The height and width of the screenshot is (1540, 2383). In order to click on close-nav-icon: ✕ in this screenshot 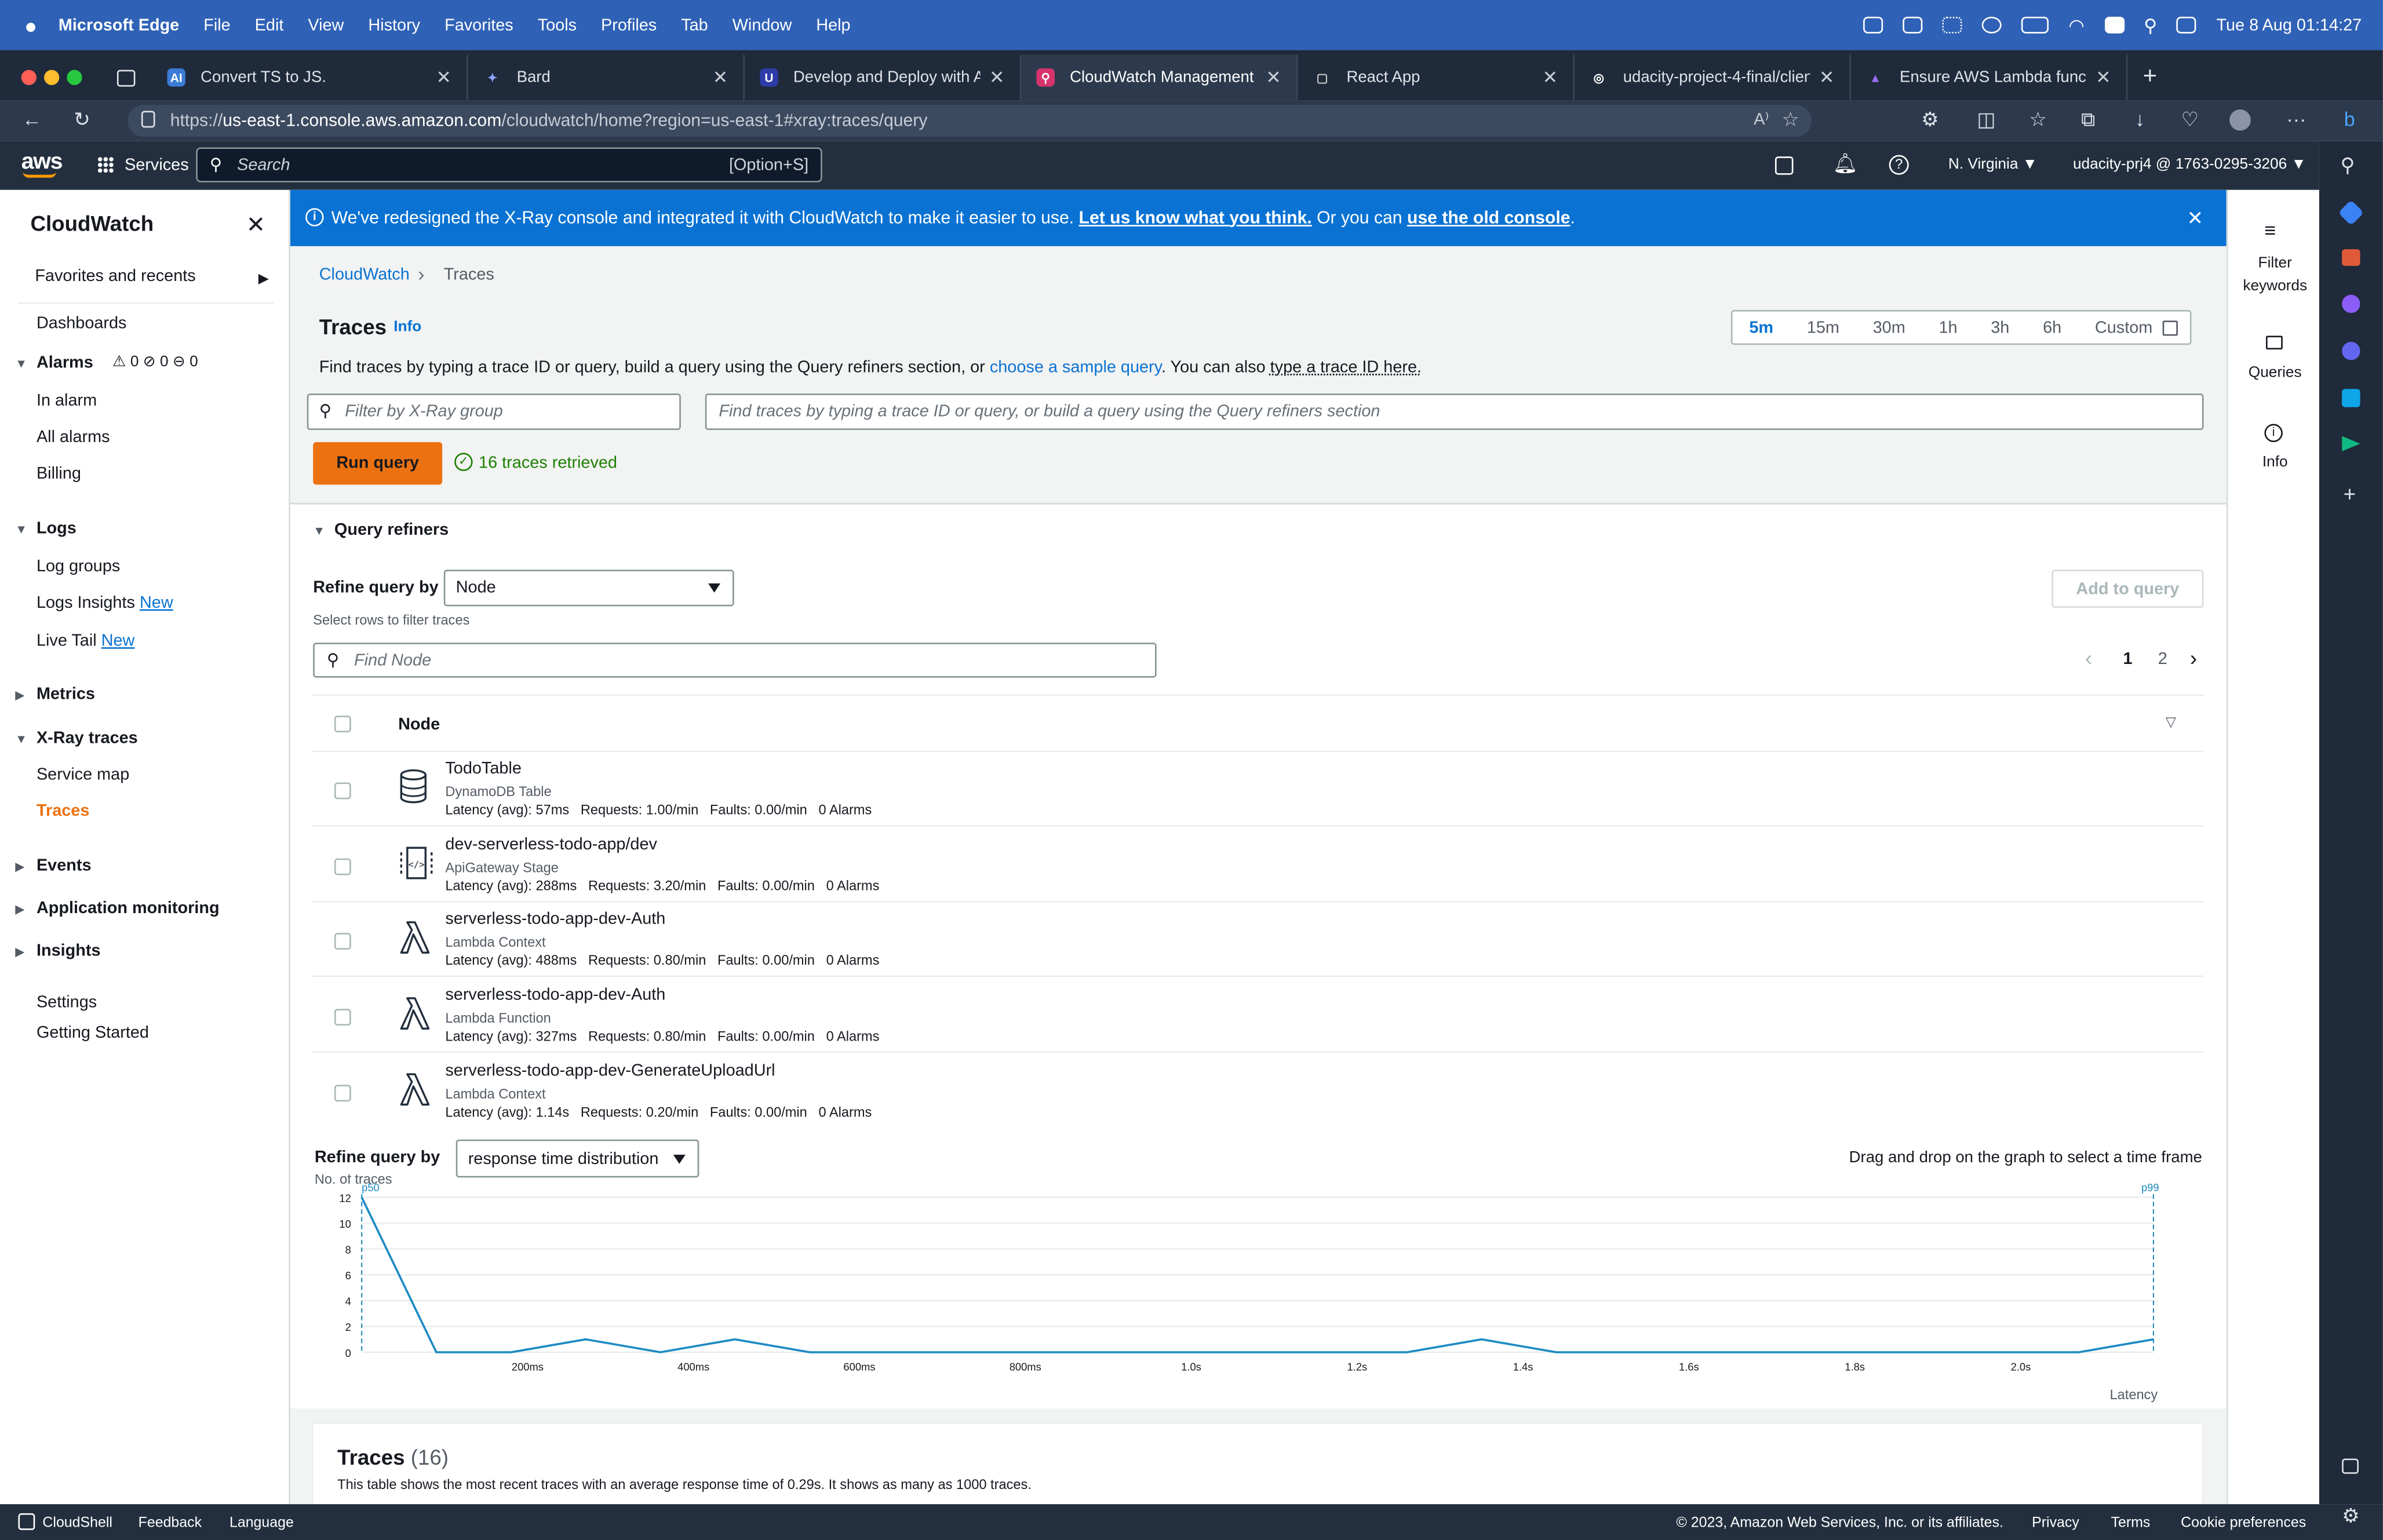, I will do `click(256, 225)`.